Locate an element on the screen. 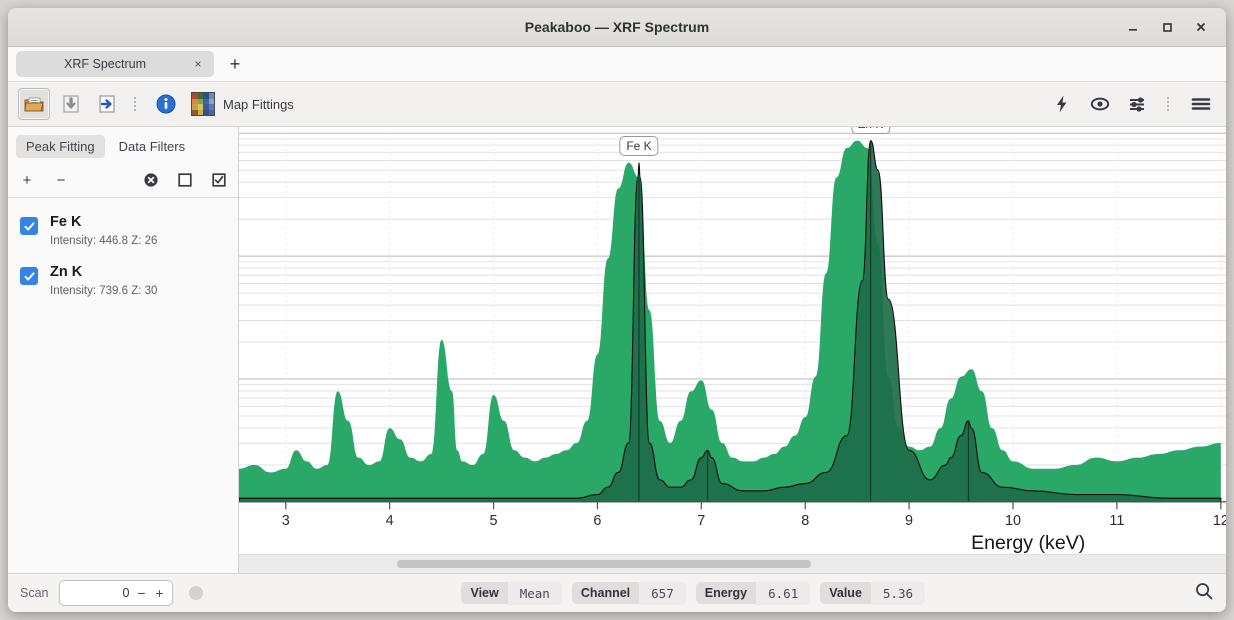 This screenshot has height=620, width=1234. scan-value: 0 is located at coordinates (98, 593).